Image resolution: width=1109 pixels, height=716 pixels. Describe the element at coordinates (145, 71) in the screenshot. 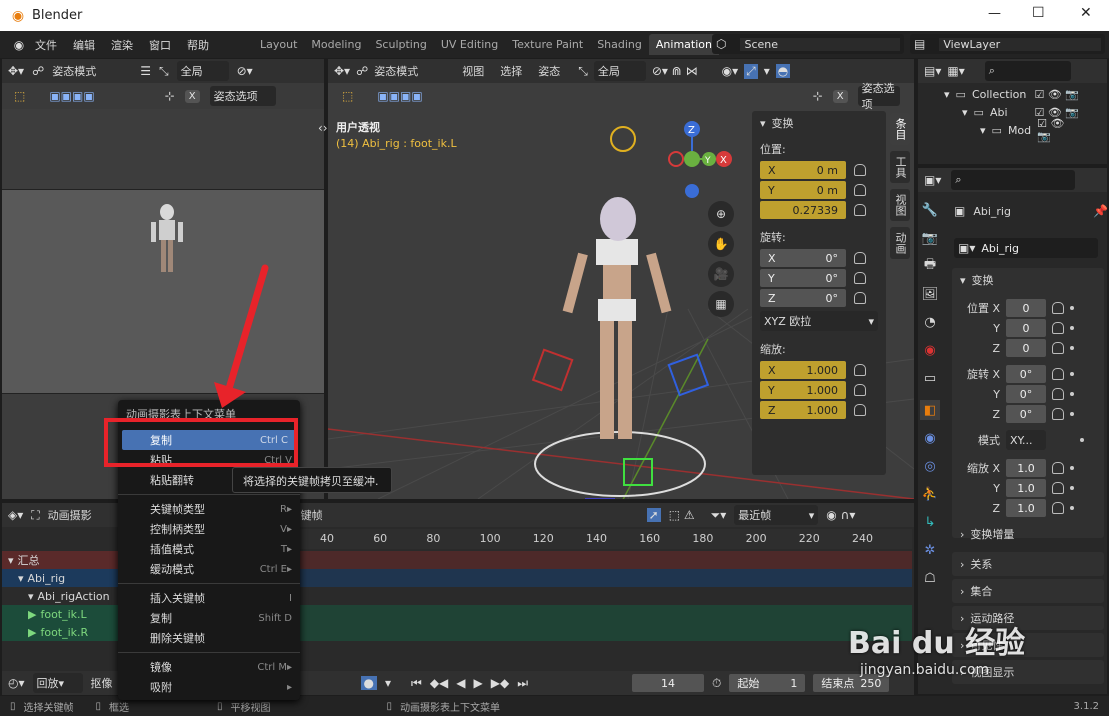

I see `hamburger-icon: ☰` at that location.